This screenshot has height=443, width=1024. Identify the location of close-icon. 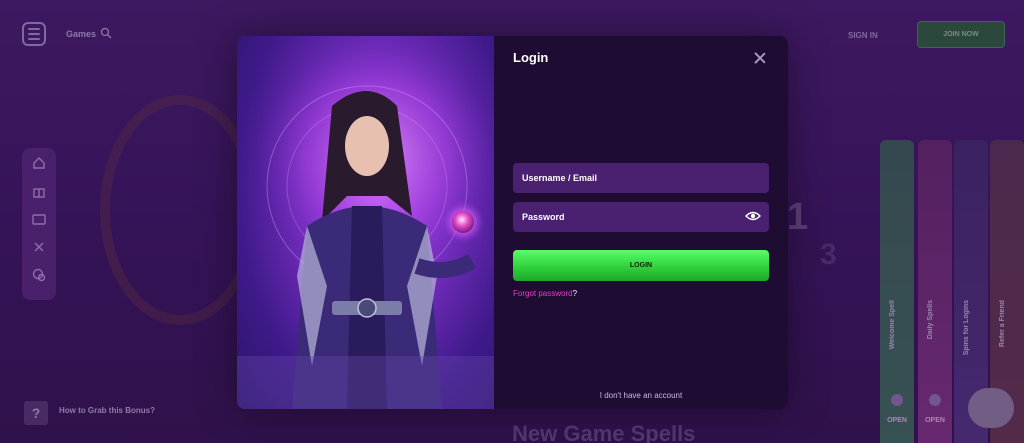
(760, 58).